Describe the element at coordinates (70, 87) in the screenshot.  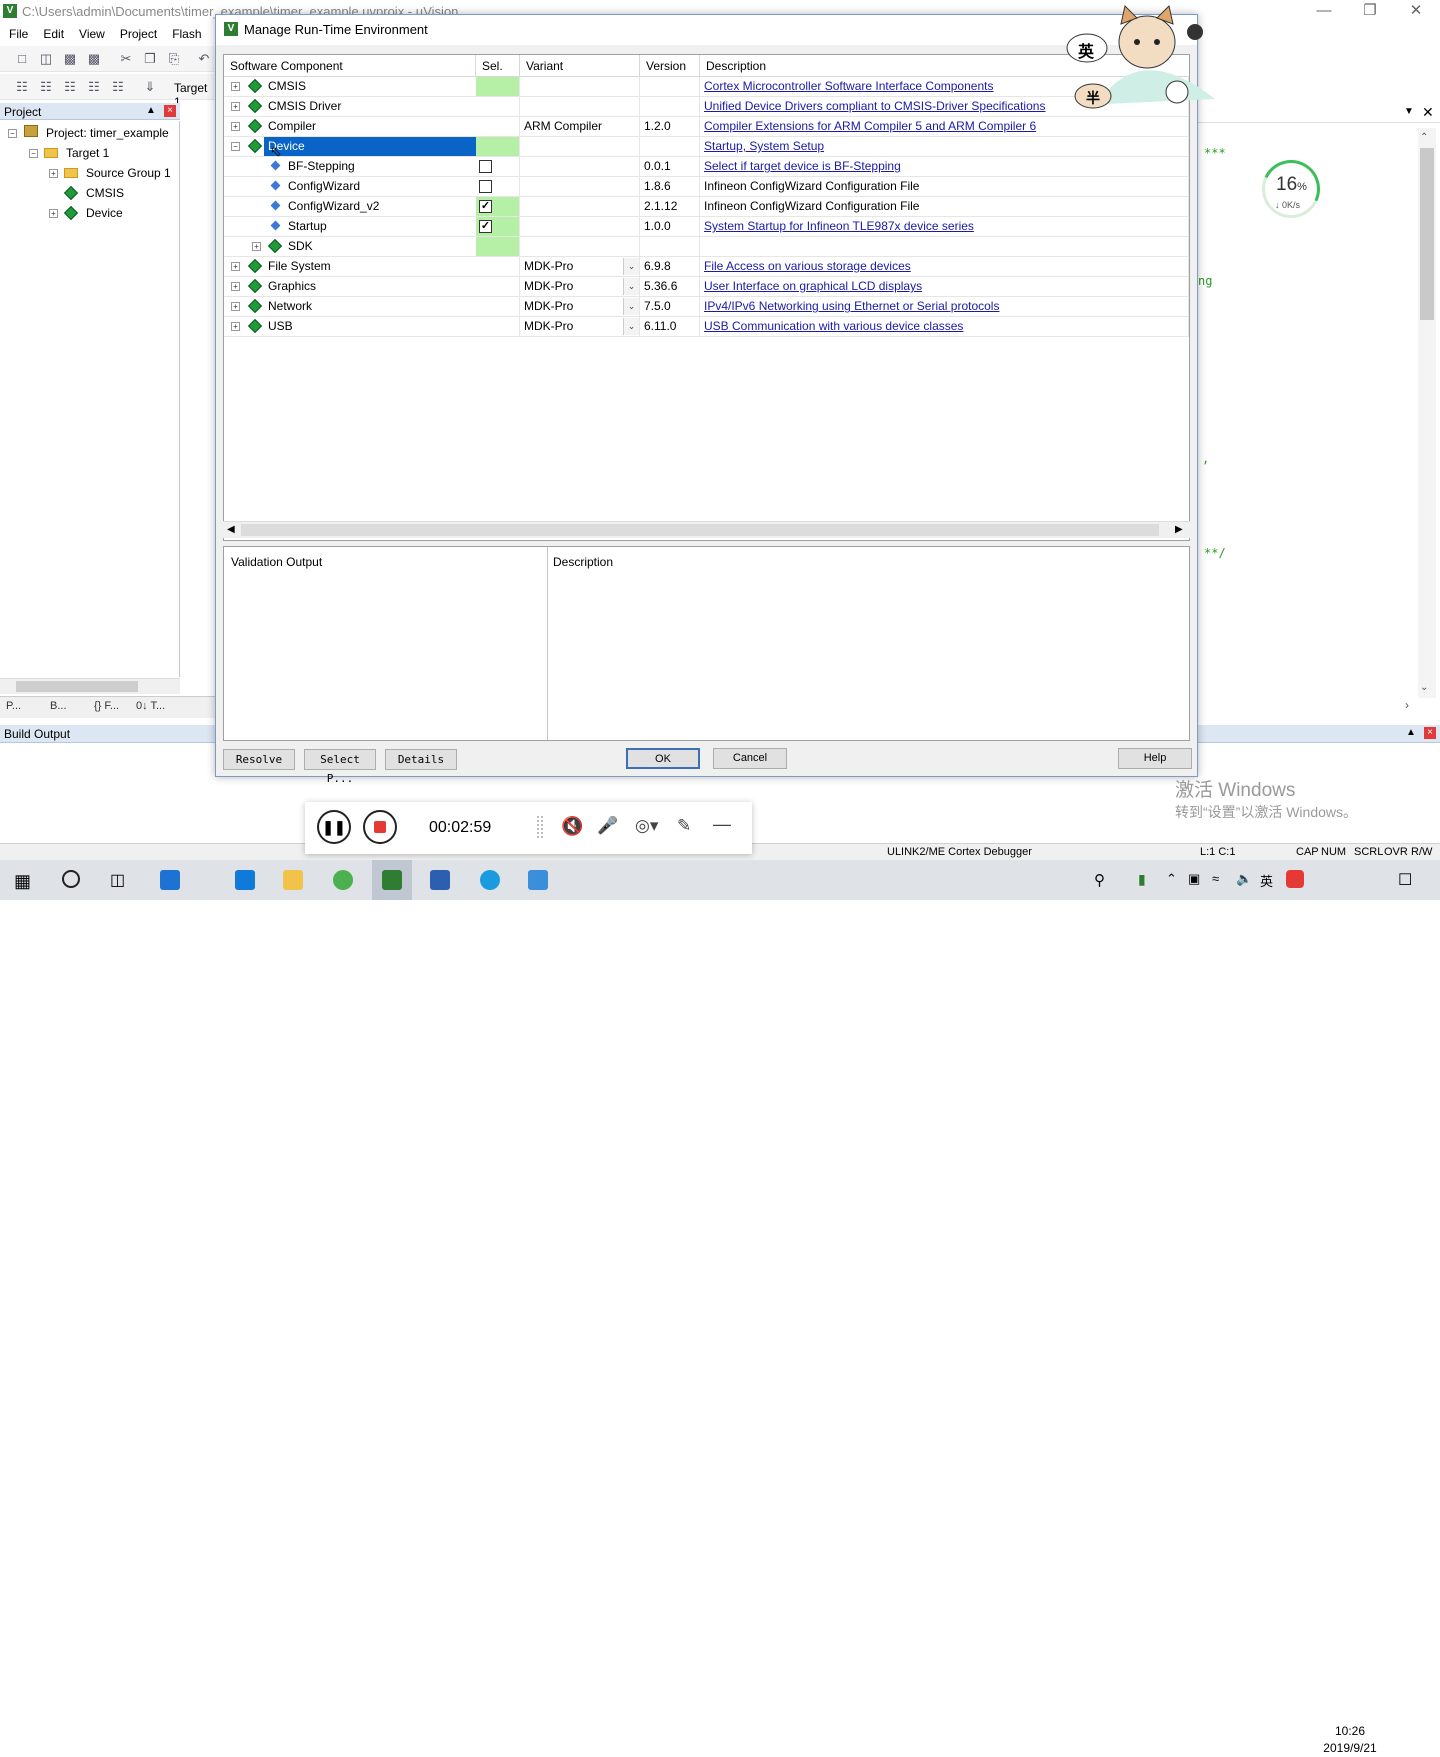
I see `rebuild-icon: ☷` at that location.